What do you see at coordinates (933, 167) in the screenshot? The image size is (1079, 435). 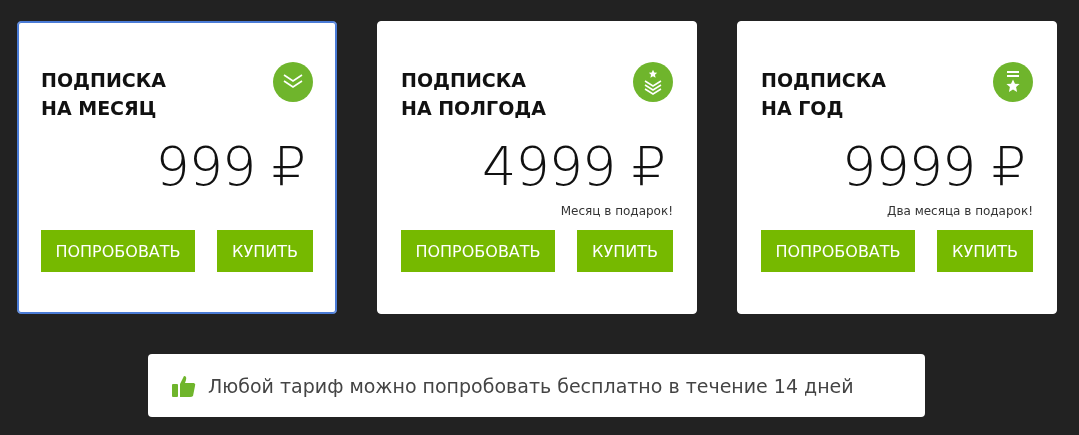 I see `plan-price: 9999 ₽` at bounding box center [933, 167].